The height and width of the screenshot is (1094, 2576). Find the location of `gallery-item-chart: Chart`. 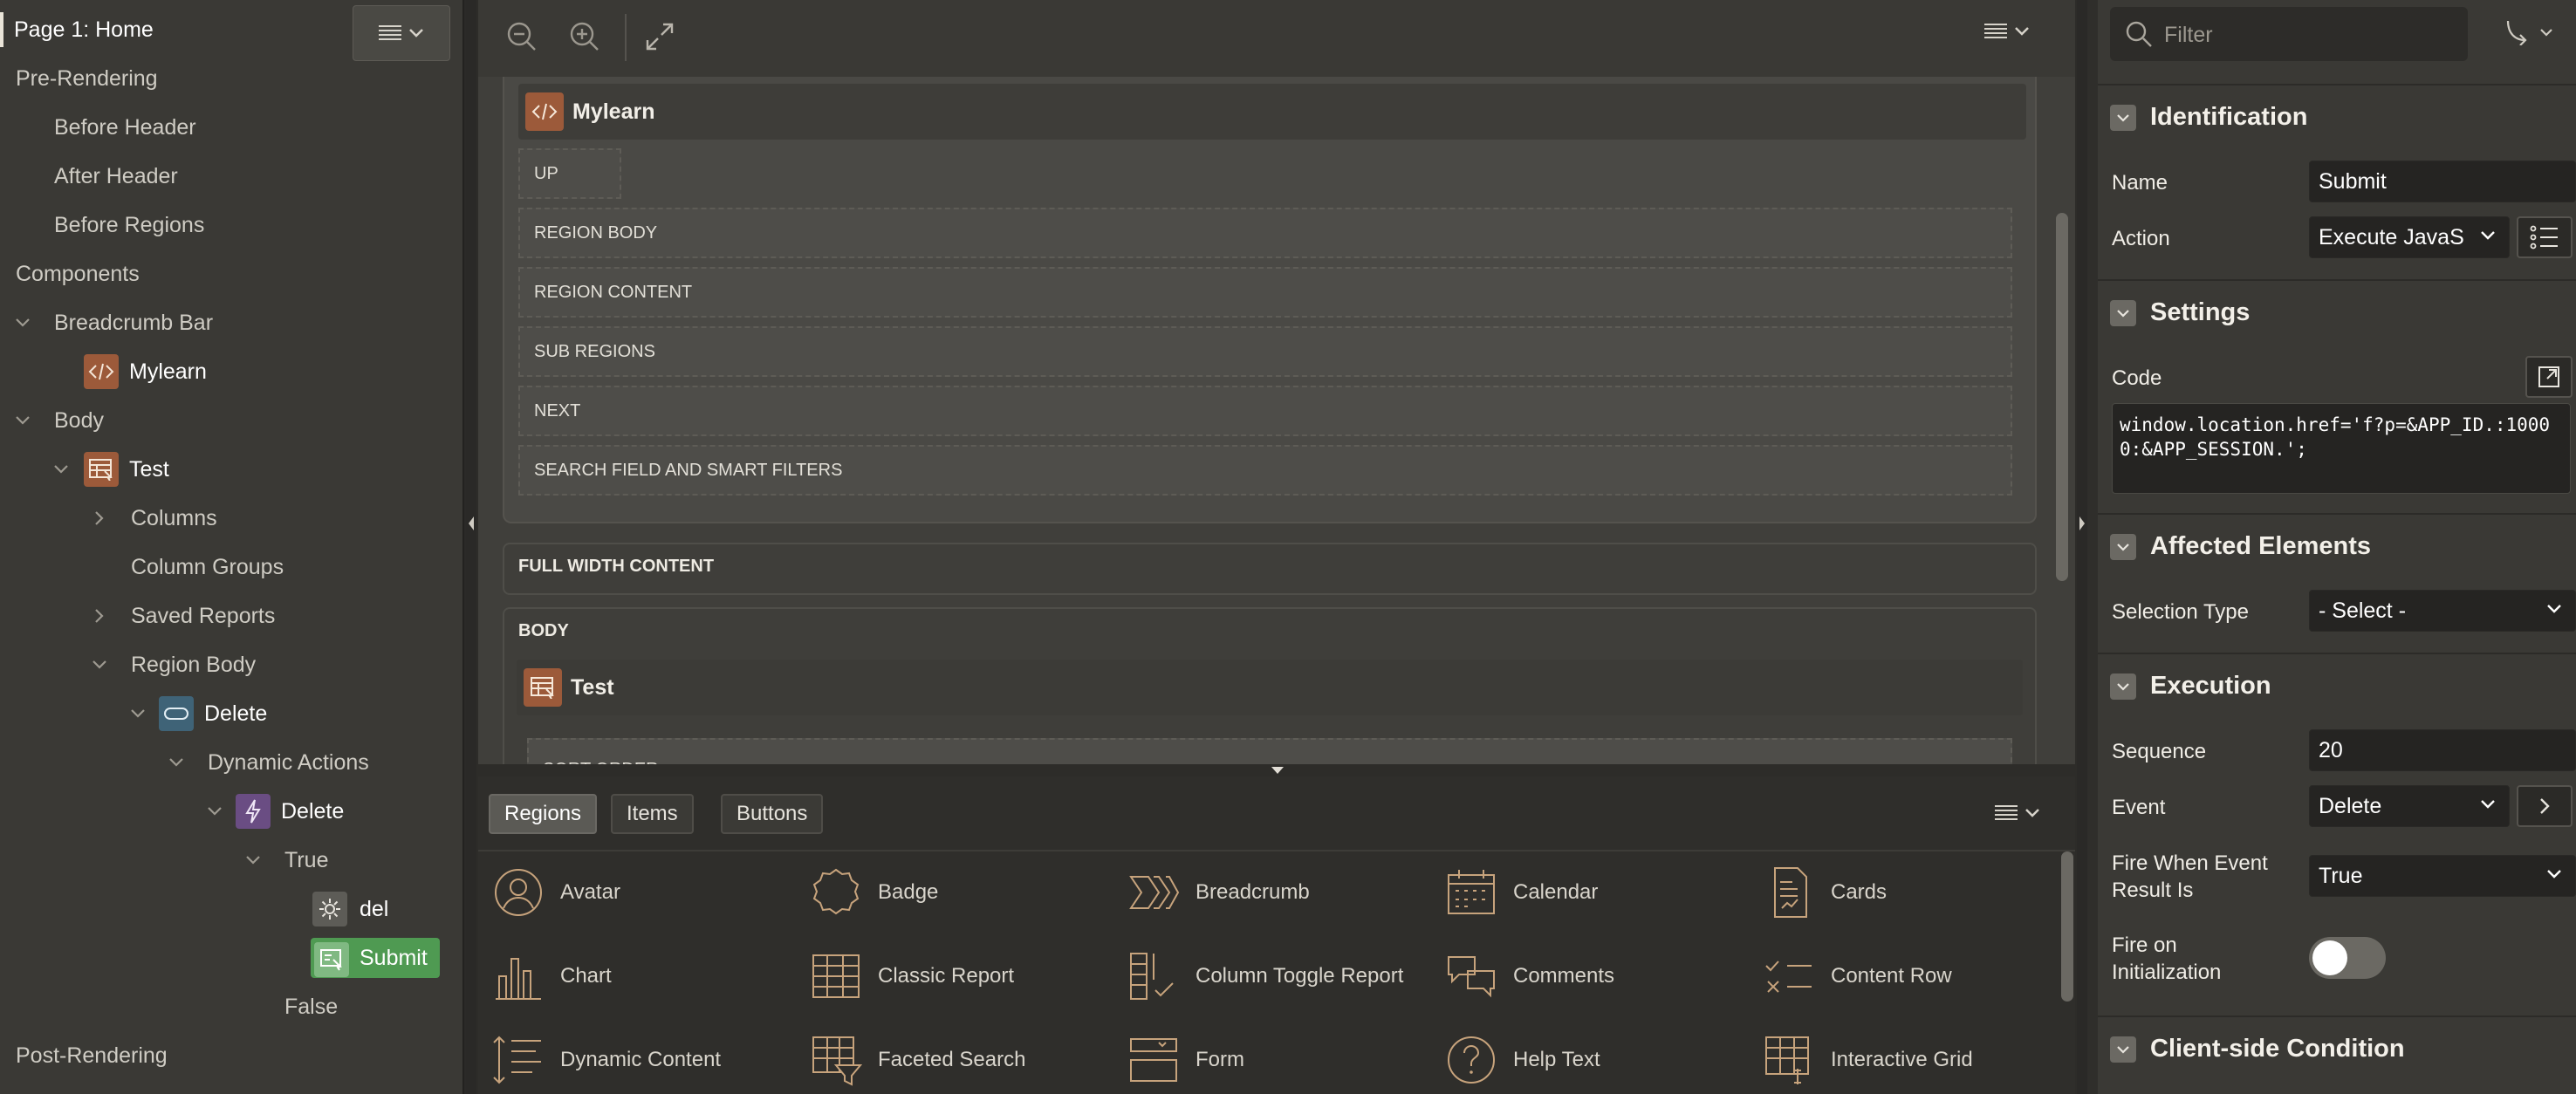

gallery-item-chart: Chart is located at coordinates (552, 976).